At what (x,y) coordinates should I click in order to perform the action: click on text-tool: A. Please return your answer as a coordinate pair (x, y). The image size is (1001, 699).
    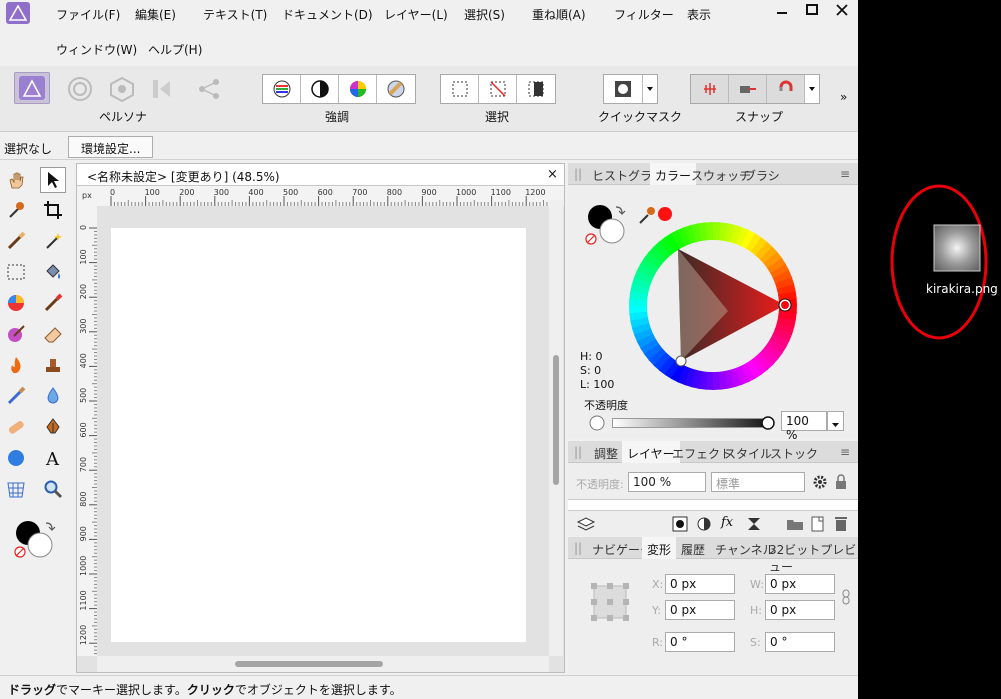
    Looking at the image, I should click on (53, 458).